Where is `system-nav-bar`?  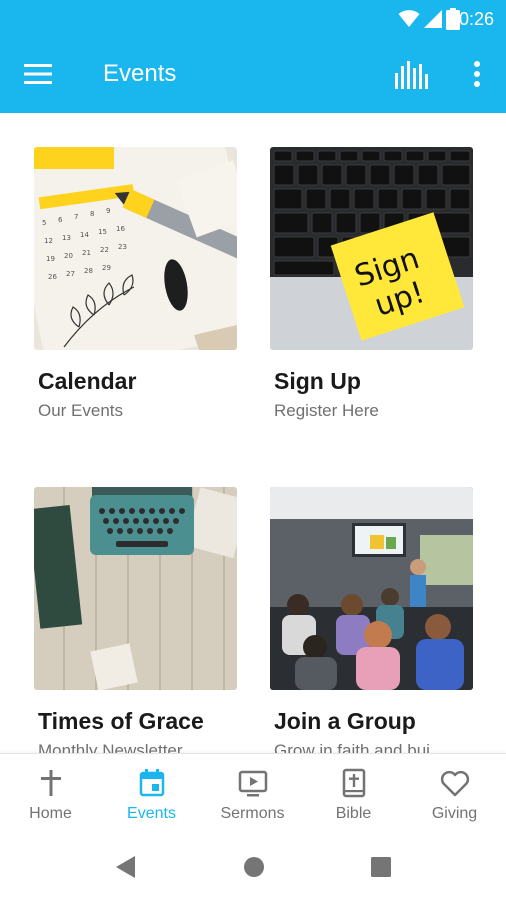
system-nav-bar is located at coordinates (253, 867).